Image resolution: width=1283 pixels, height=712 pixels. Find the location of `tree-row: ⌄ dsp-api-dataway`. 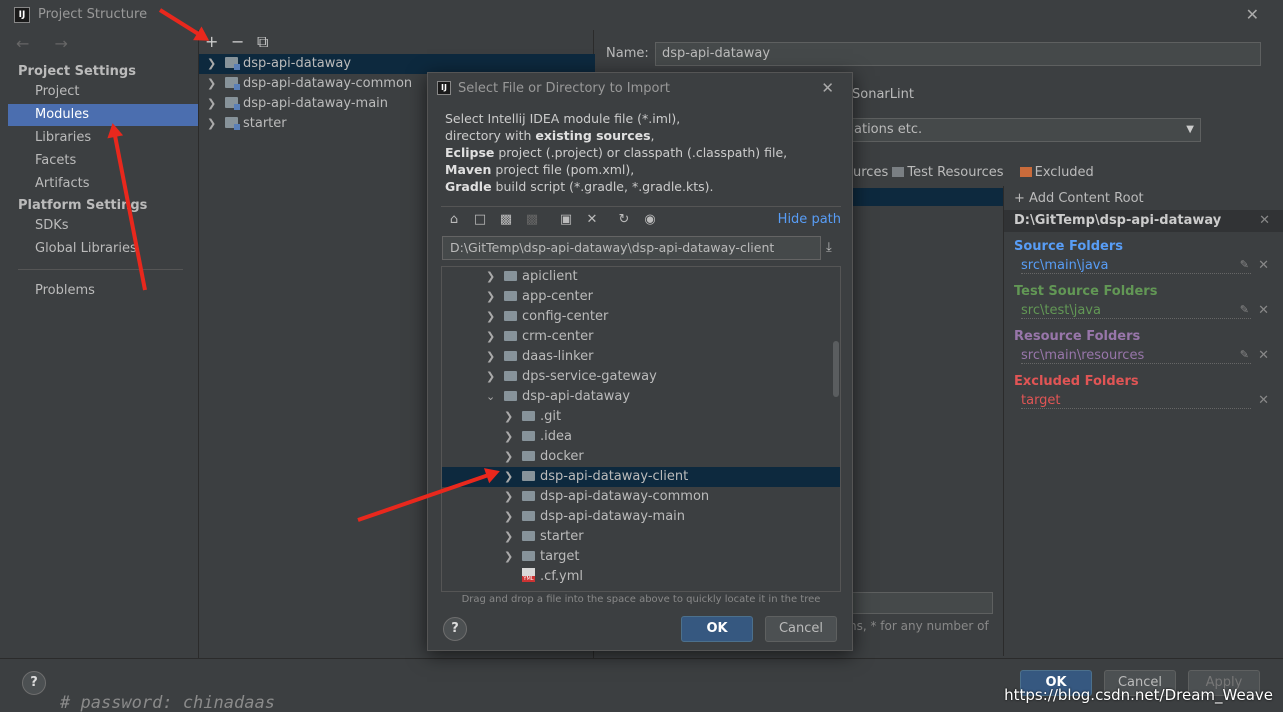

tree-row: ⌄ dsp-api-dataway is located at coordinates (641, 397).